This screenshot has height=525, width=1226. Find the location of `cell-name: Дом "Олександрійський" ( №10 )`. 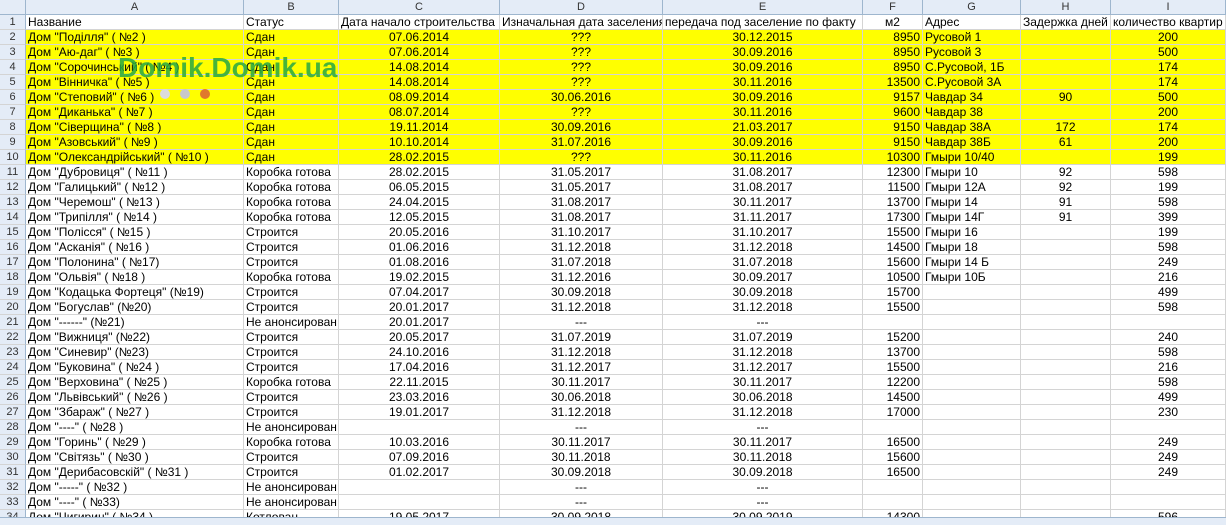

cell-name: Дом "Олександрійський" ( №10 ) is located at coordinates (135, 157).